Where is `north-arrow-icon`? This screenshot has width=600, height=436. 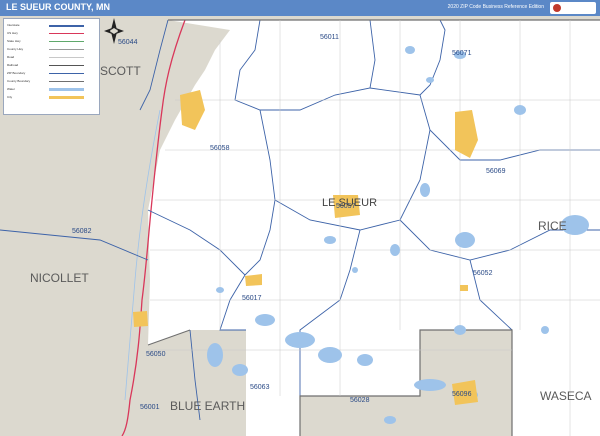
north-arrow-icon is located at coordinates (114, 31).